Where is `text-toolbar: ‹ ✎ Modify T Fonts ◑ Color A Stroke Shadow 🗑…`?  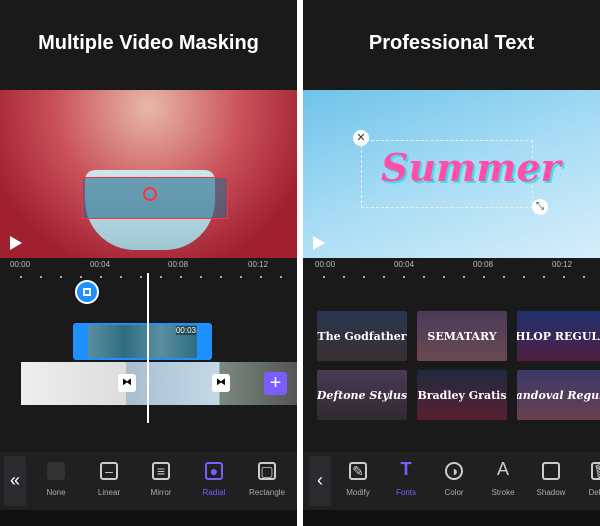 text-toolbar: ‹ ✎ Modify T Fonts ◑ Color A Stroke Shadow 🗑… is located at coordinates (451, 481).